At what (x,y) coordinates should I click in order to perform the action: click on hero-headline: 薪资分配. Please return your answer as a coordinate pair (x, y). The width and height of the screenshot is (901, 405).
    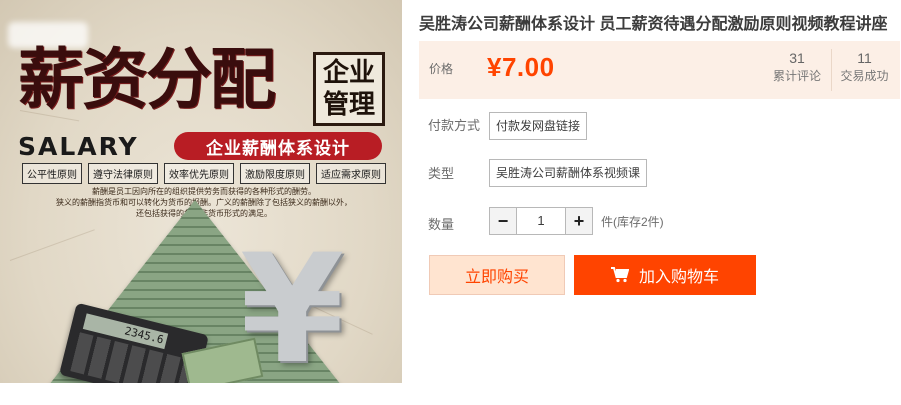
    Looking at the image, I should click on (147, 79).